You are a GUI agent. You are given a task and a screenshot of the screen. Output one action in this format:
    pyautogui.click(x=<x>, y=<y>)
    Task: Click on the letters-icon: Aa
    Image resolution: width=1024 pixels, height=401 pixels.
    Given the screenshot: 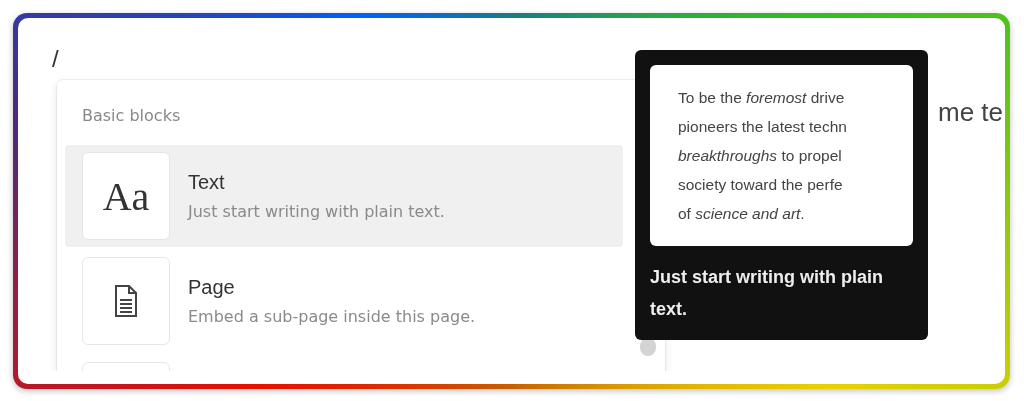 What is the action you would take?
    pyautogui.click(x=126, y=196)
    